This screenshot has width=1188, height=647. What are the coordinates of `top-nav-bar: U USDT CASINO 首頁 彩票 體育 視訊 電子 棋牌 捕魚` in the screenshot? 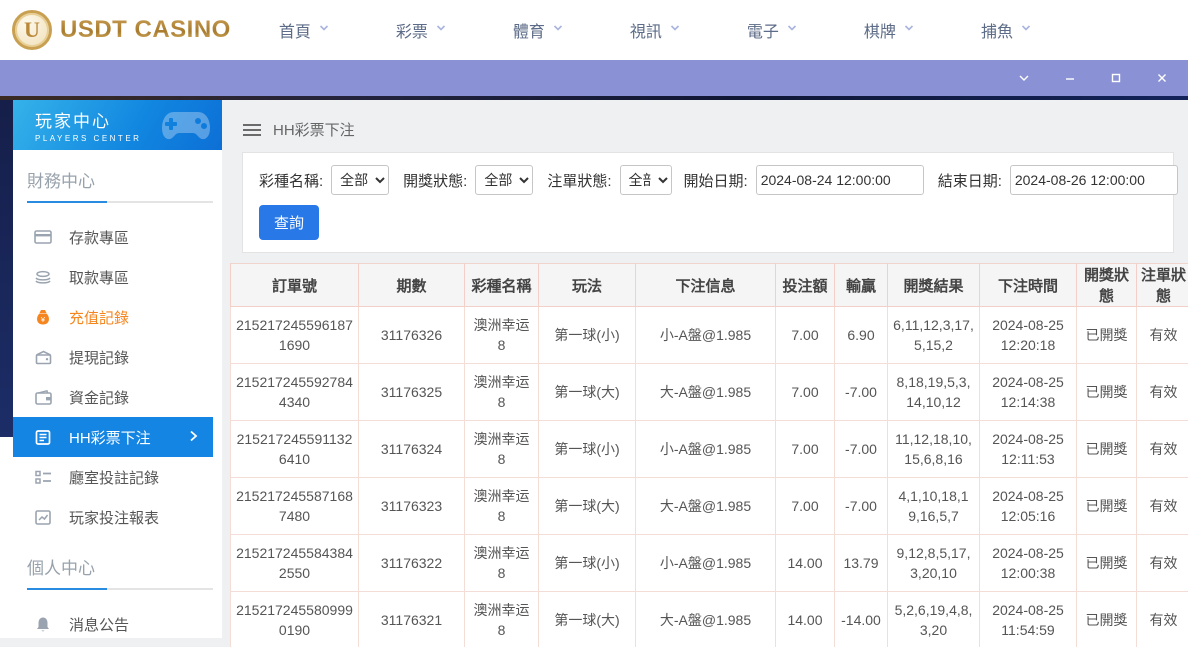 It's located at (594, 30).